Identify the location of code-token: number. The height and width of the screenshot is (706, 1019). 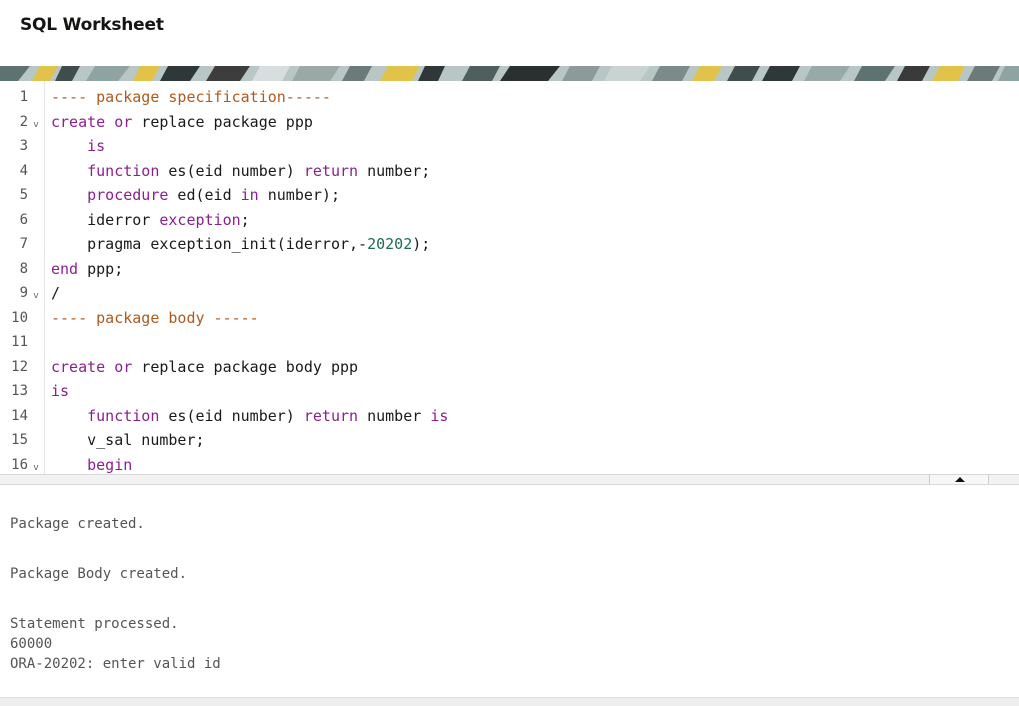
(394, 415).